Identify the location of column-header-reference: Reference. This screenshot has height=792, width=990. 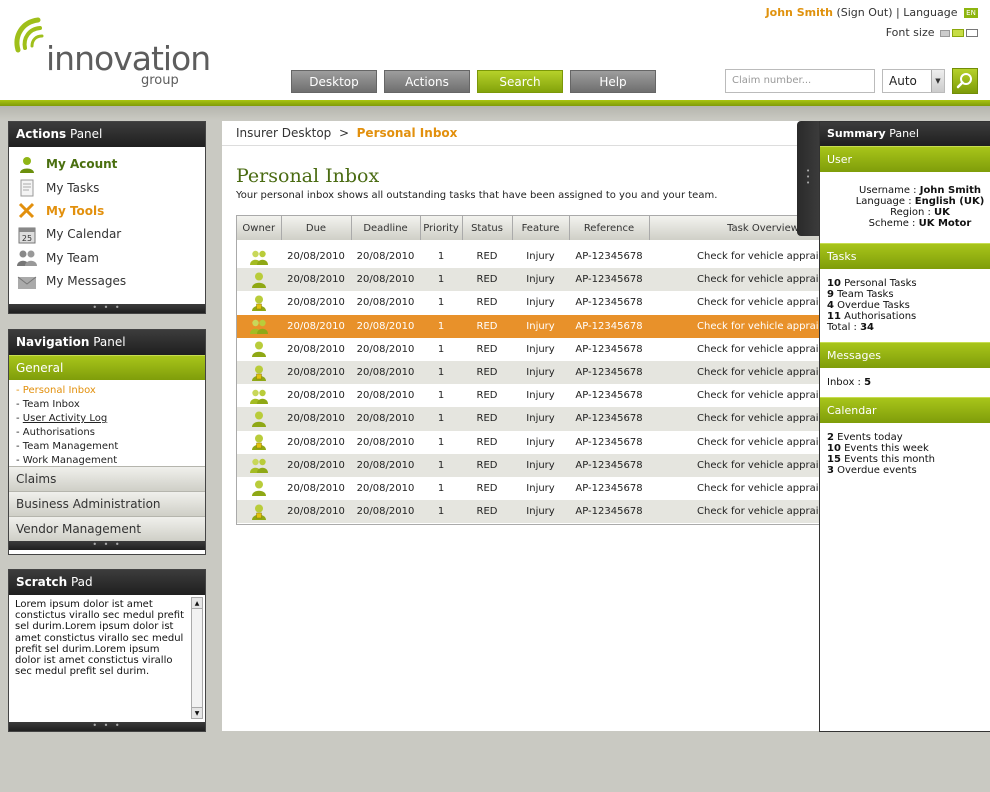
(609, 228).